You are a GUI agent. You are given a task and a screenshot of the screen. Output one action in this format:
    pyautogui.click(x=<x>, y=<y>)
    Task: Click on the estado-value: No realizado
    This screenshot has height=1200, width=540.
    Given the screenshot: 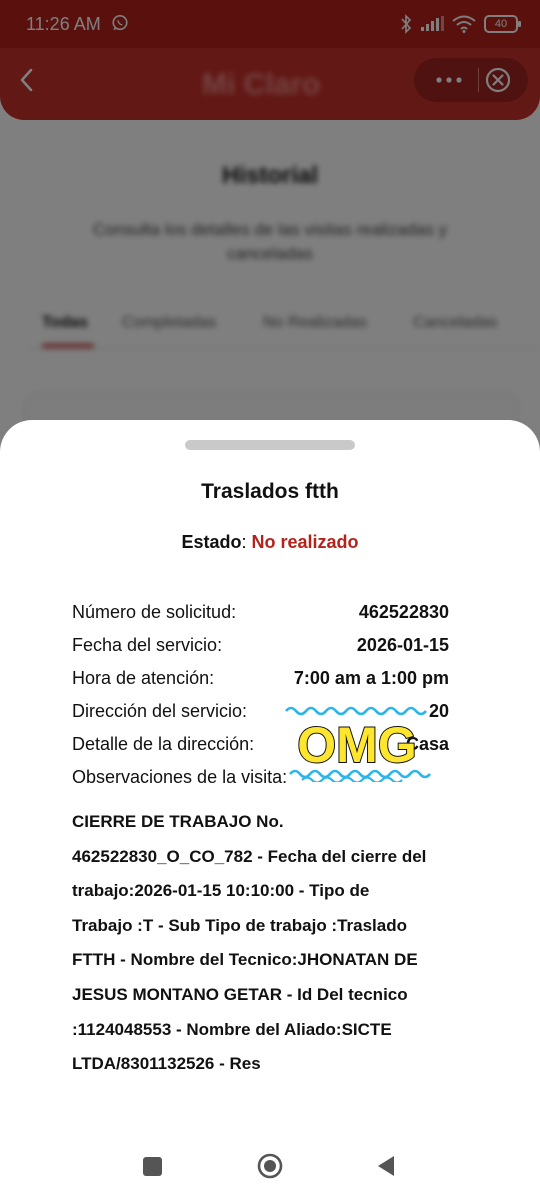 What is the action you would take?
    pyautogui.click(x=305, y=542)
    